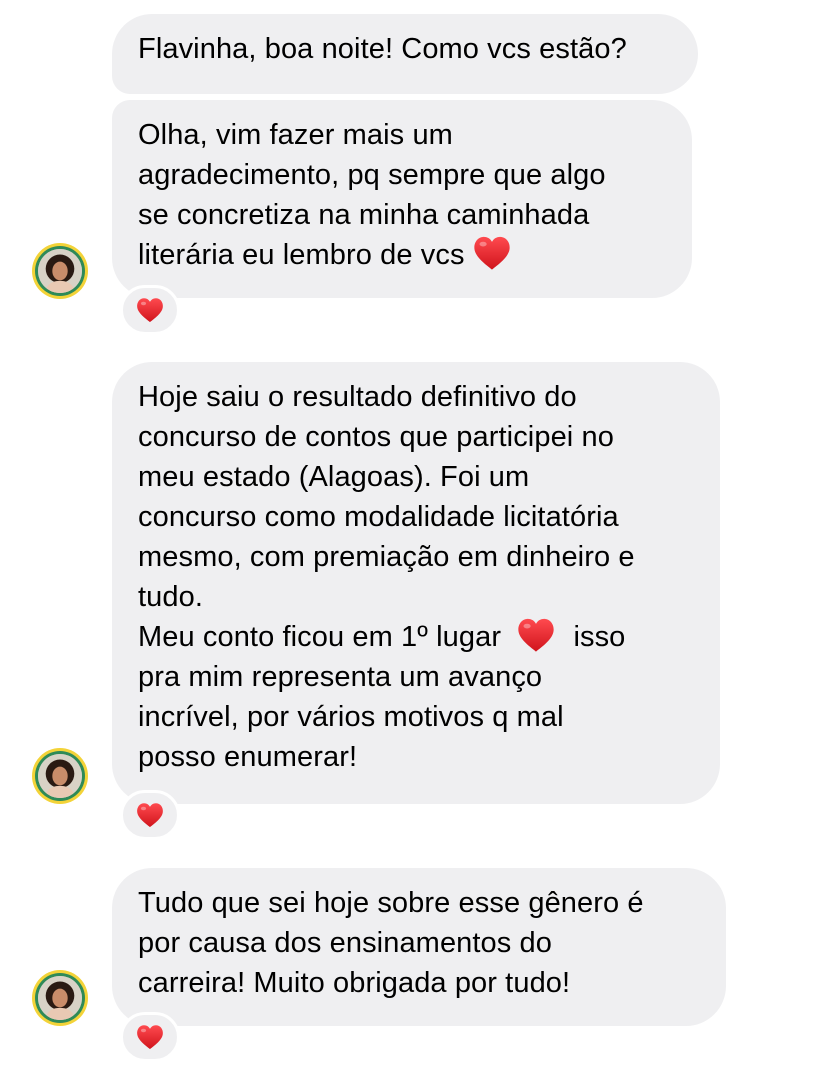  What do you see at coordinates (372, 175) in the screenshot?
I see `message-text: agradecimento, pq sempre que algo` at bounding box center [372, 175].